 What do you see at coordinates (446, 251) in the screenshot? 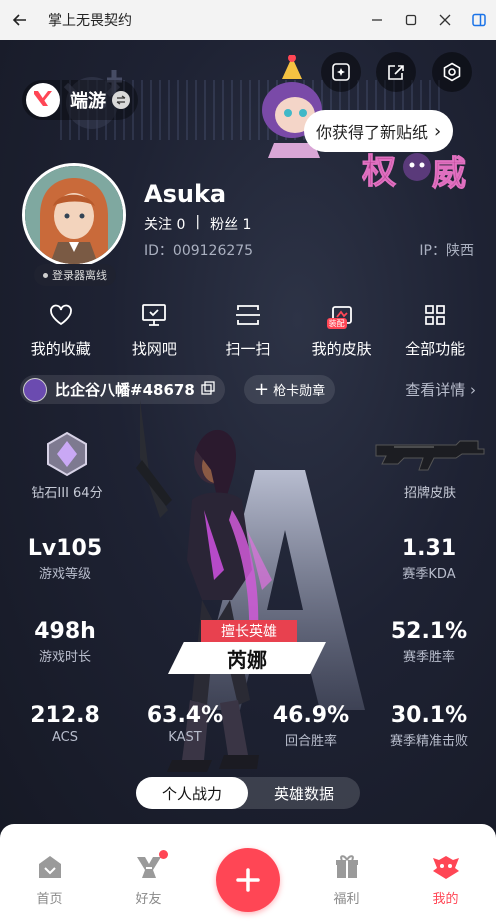
I see `ip-location: IP：陕西` at bounding box center [446, 251].